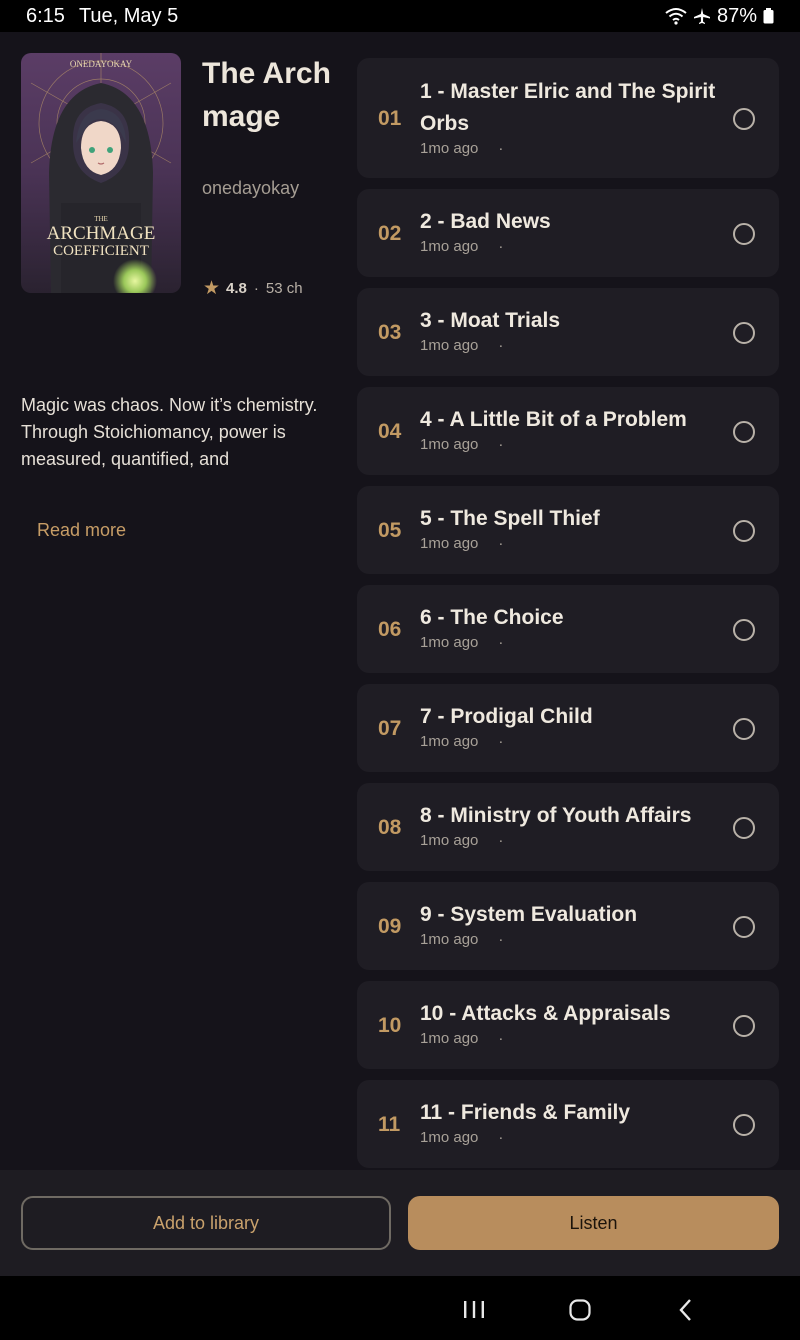 The width and height of the screenshot is (800, 1340). What do you see at coordinates (284, 288) in the screenshot?
I see `chapter-count: 53 ch` at bounding box center [284, 288].